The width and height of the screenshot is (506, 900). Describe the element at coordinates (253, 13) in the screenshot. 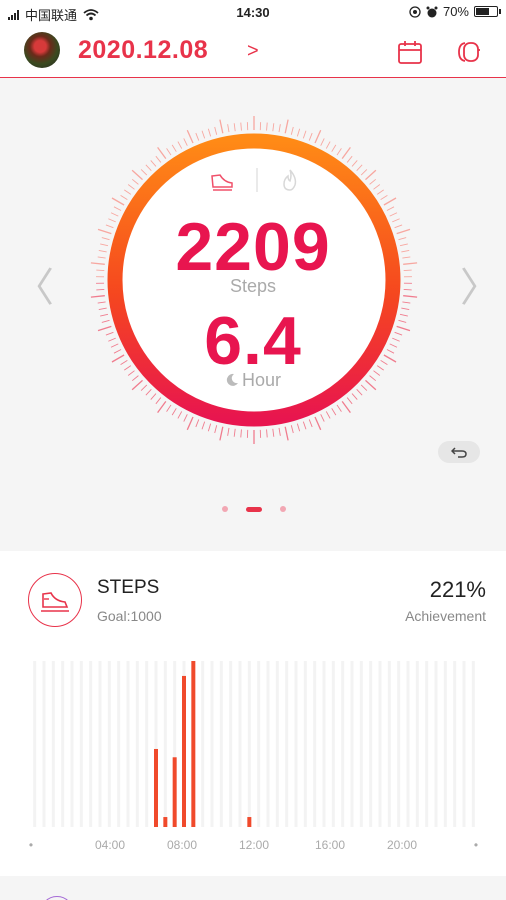

I see `status-bar: 中国联通 14:30 70%` at that location.